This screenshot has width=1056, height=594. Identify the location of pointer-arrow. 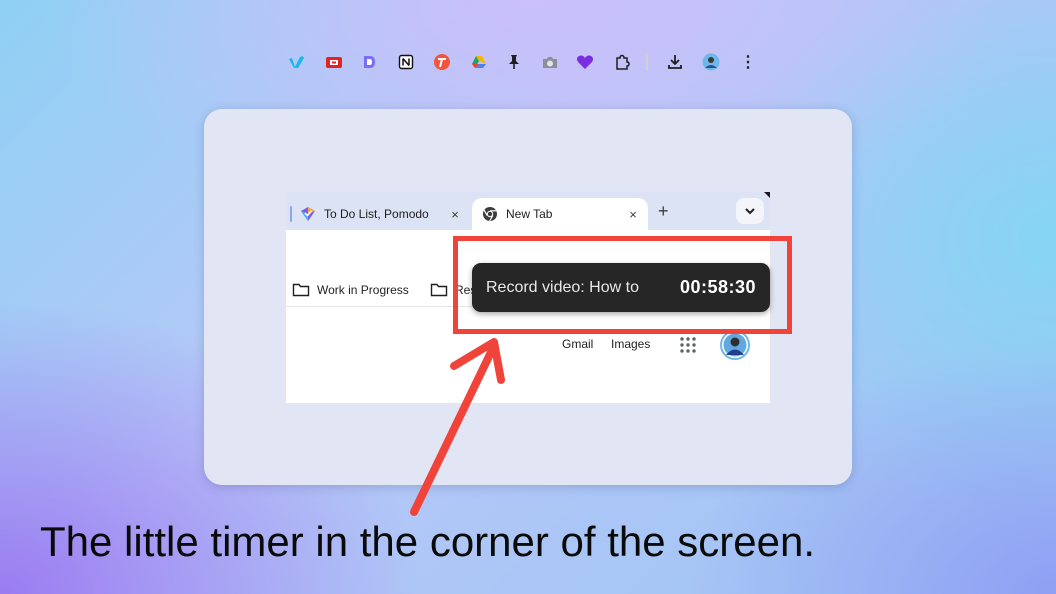
(457, 427).